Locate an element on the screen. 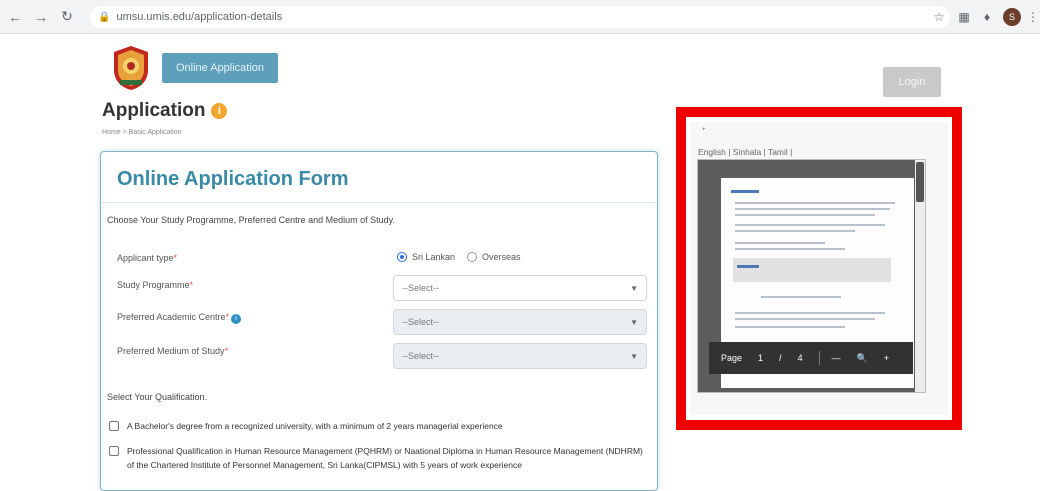 This screenshot has width=1040, height=491. menu-kebab-icon: ⋮ is located at coordinates (1032, 17).